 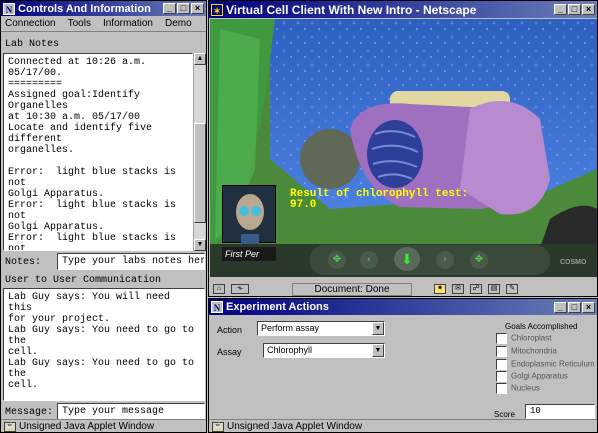 I want to click on left-status-bar: ☕ Unsigned Java Applet Window, so click(x=103, y=426).